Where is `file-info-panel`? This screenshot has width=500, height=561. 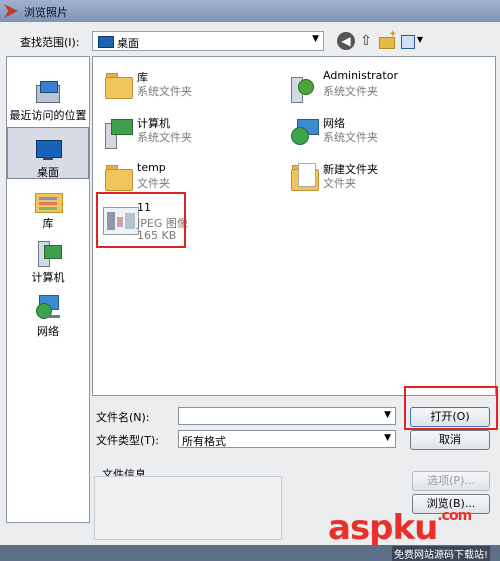
file-info-panel is located at coordinates (188, 508).